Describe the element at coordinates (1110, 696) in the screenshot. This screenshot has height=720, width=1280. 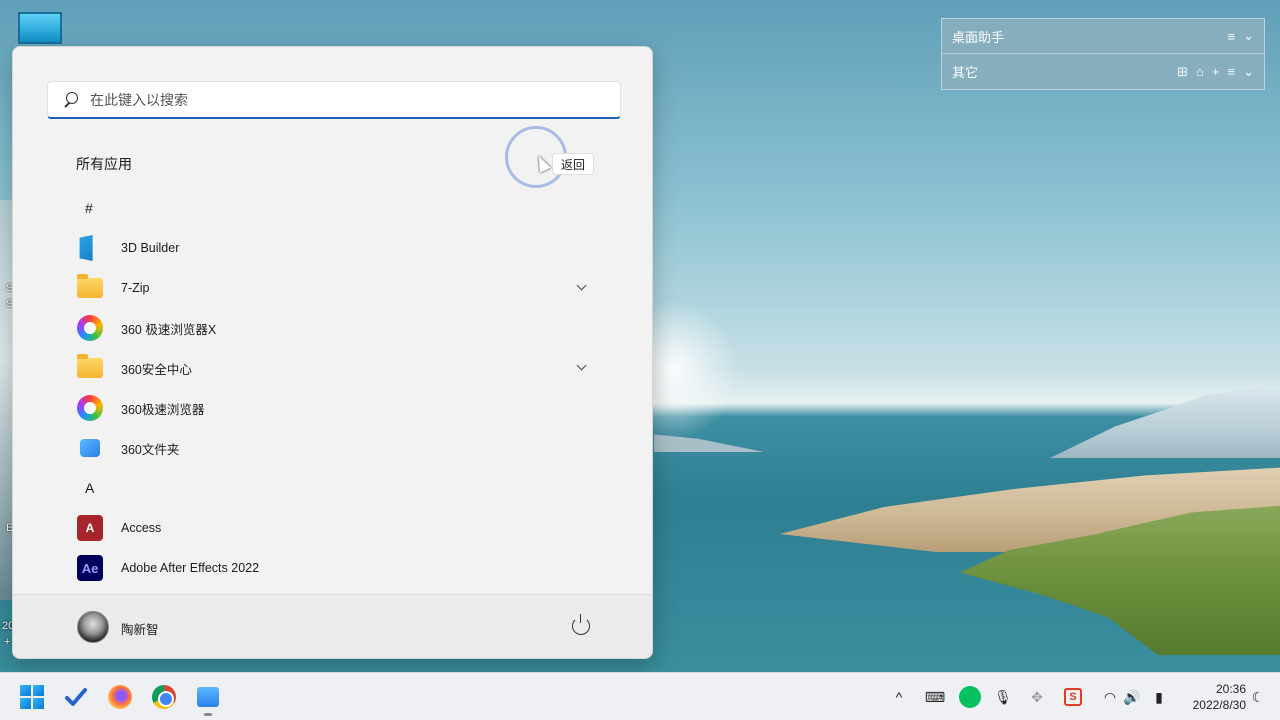
I see `wifi-icon: ◠` at that location.